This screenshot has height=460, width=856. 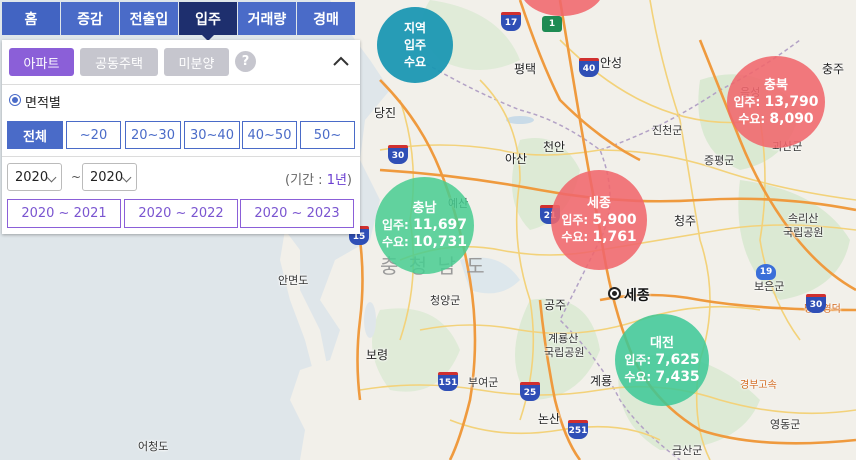 What do you see at coordinates (398, 154) in the screenshot?
I see `route-shield-30: 30` at bounding box center [398, 154].